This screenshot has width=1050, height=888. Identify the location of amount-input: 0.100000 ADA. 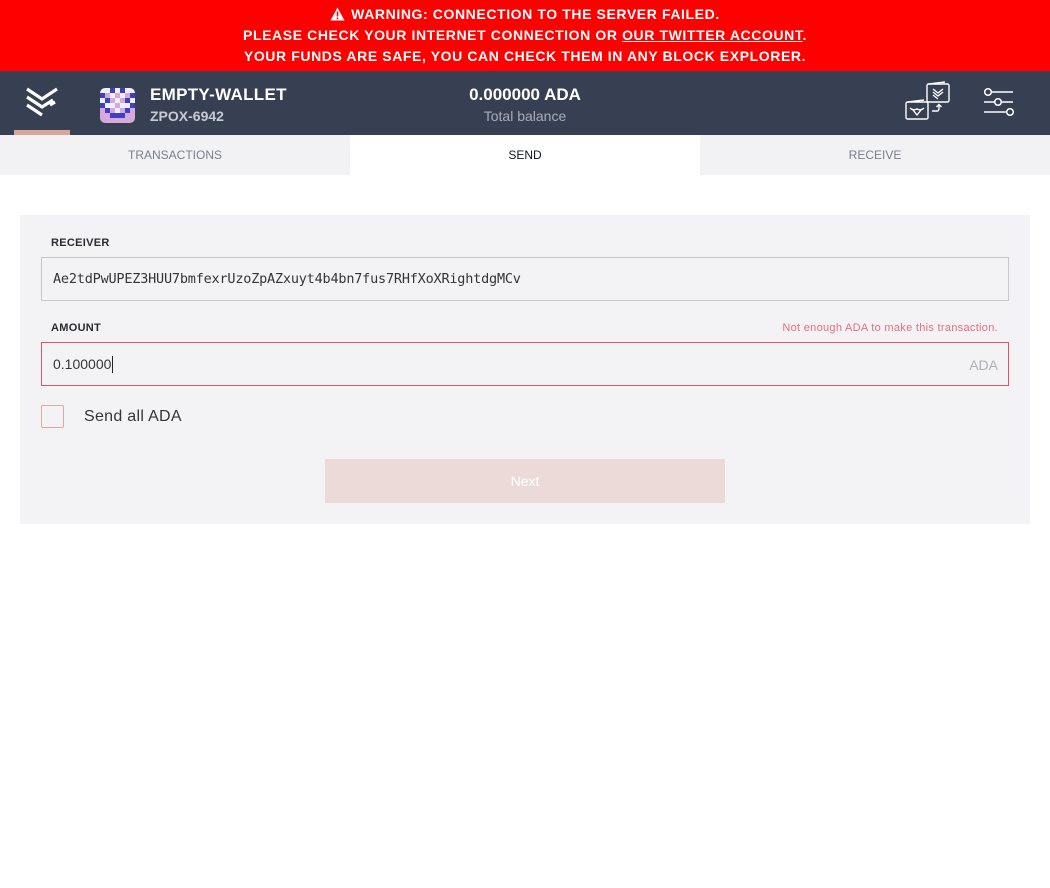
(525, 364).